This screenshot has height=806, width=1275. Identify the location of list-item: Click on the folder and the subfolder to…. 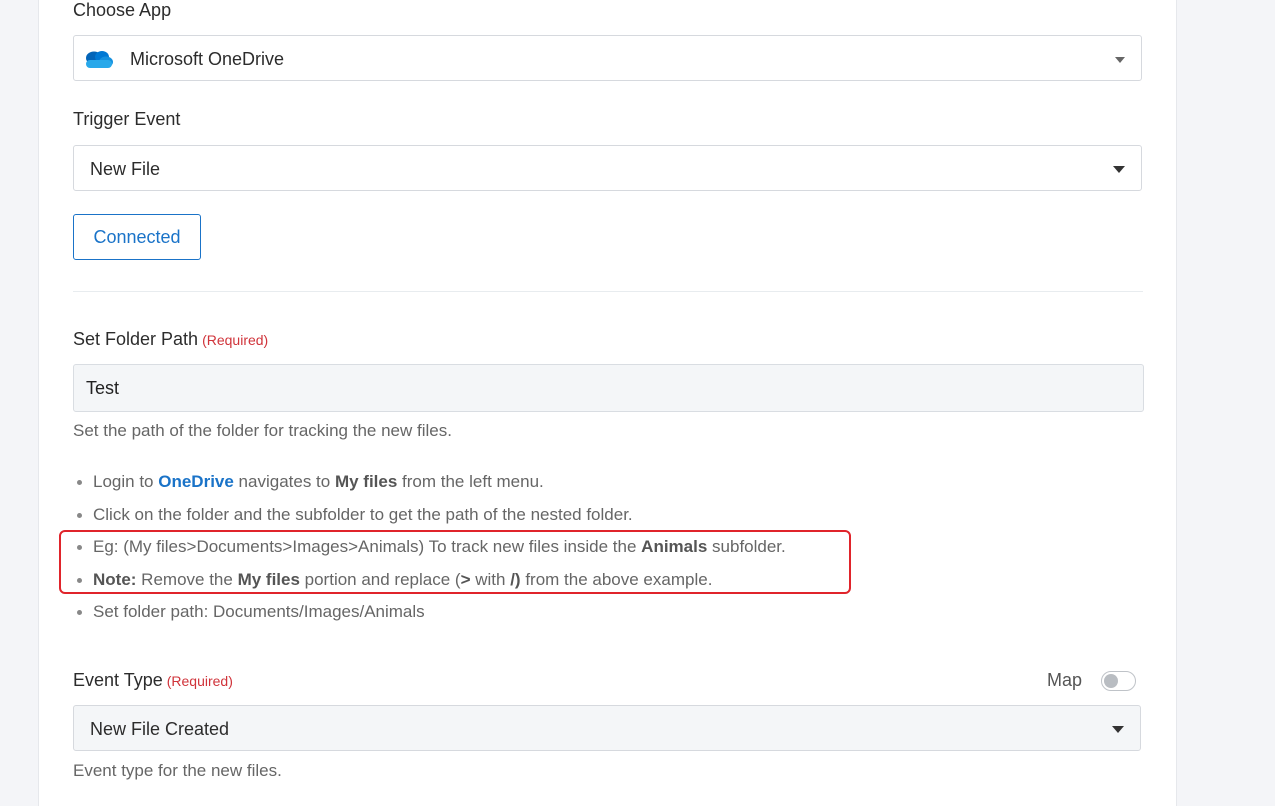
(431, 517).